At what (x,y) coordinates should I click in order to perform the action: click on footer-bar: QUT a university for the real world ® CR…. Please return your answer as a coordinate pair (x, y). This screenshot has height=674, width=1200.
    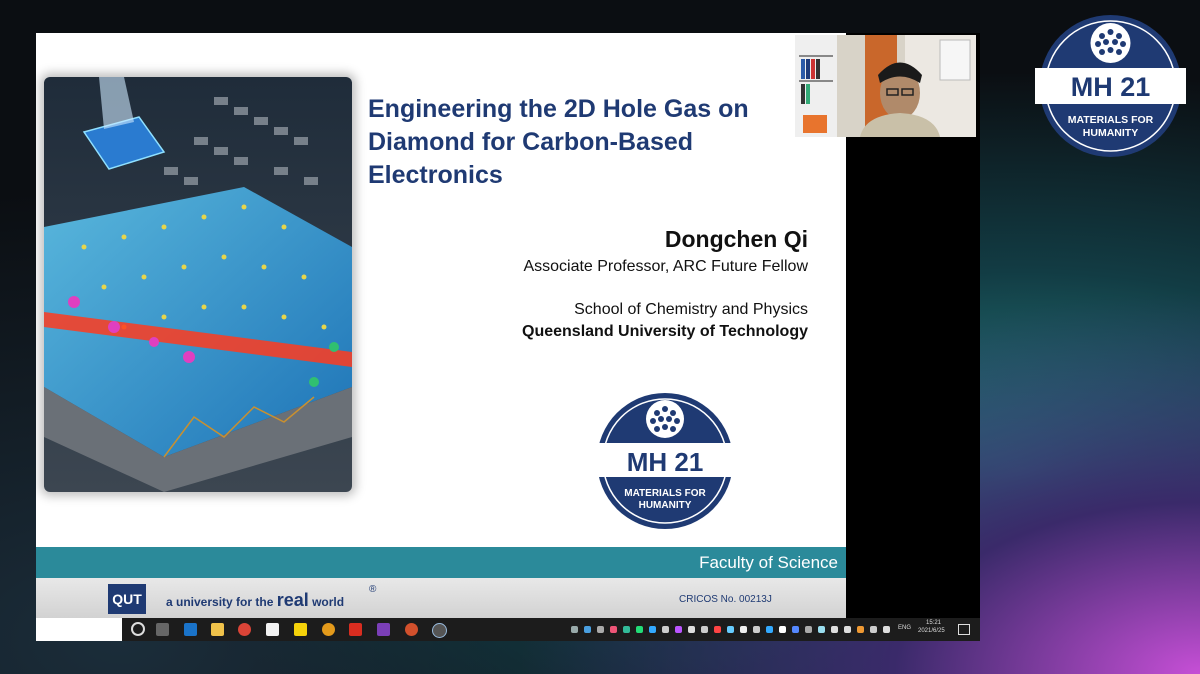
    Looking at the image, I should click on (441, 598).